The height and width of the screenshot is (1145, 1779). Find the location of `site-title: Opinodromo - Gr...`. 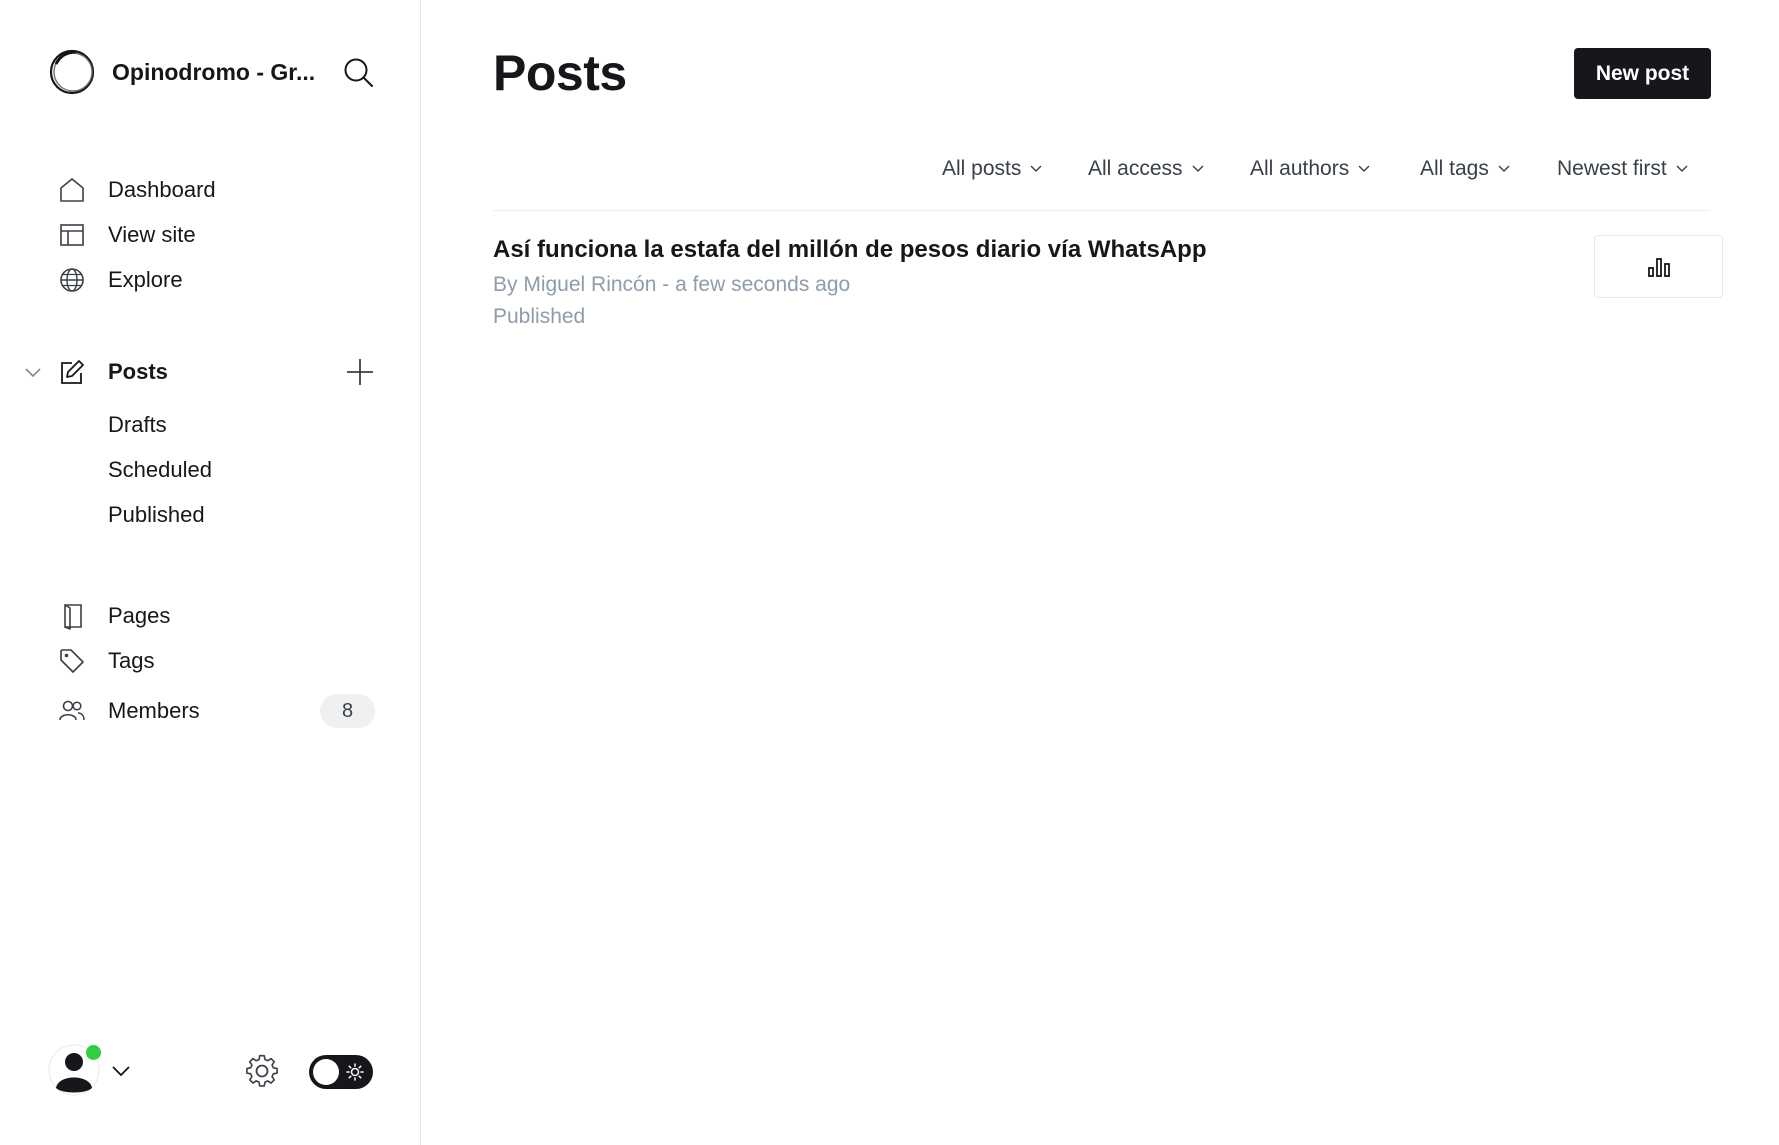

site-title: Opinodromo - Gr... is located at coordinates (214, 72).